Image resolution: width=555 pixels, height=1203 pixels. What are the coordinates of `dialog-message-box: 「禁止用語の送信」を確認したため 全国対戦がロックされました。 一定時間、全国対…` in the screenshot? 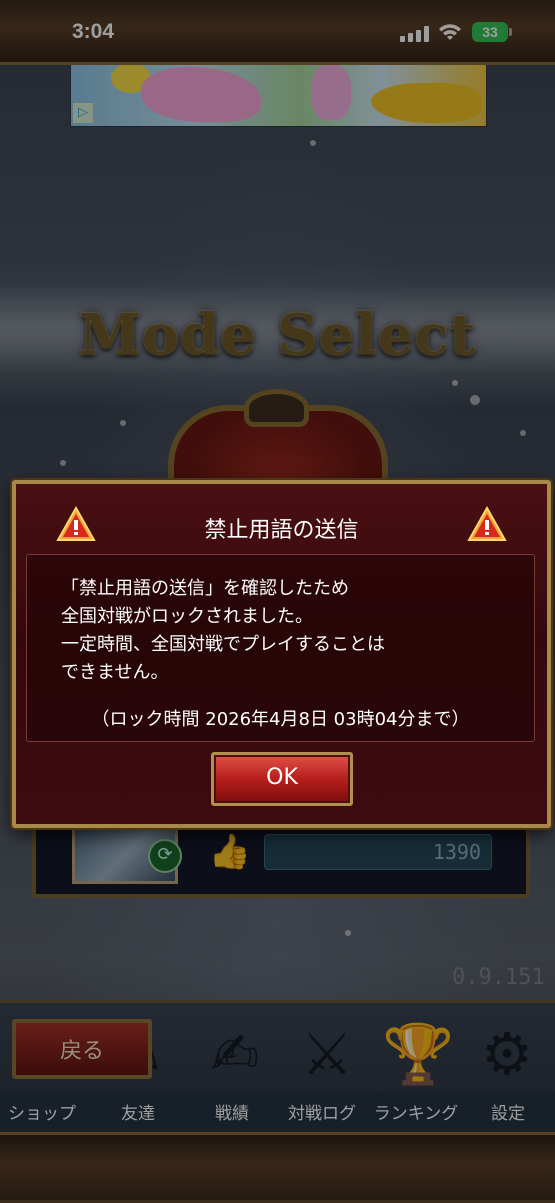 It's located at (280, 648).